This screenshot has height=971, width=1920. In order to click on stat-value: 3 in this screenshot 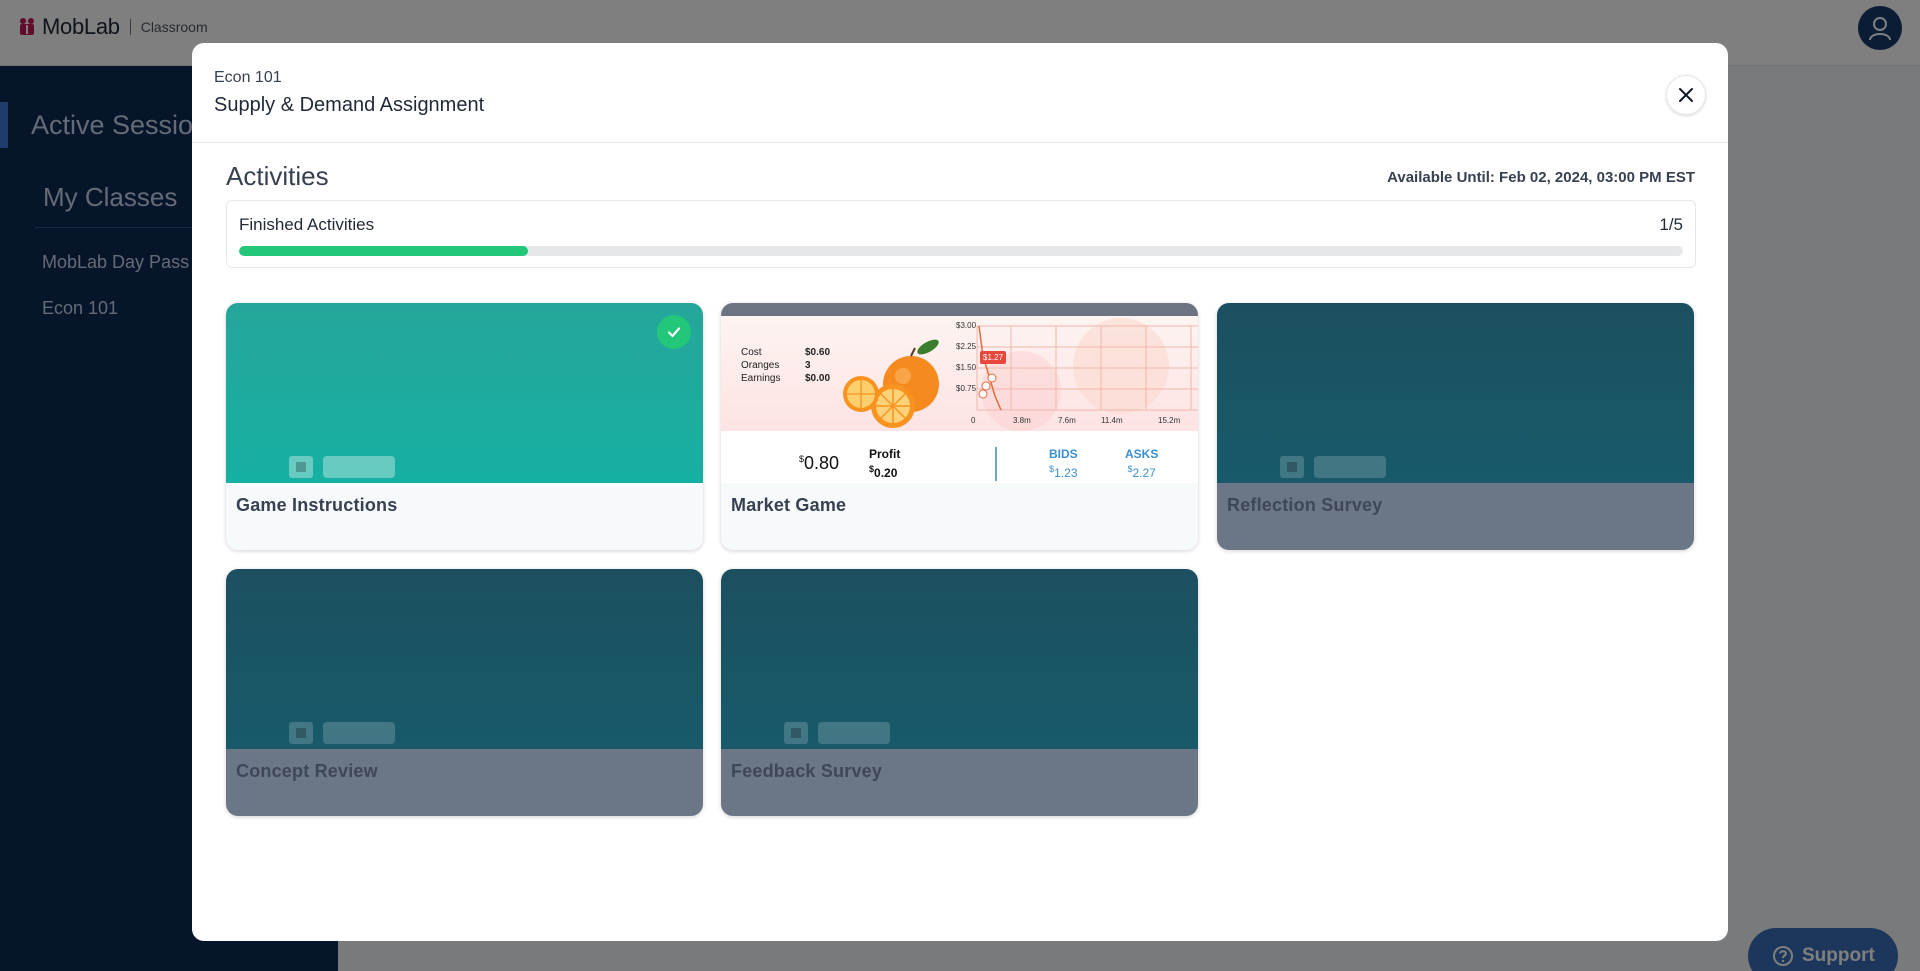, I will do `click(808, 365)`.